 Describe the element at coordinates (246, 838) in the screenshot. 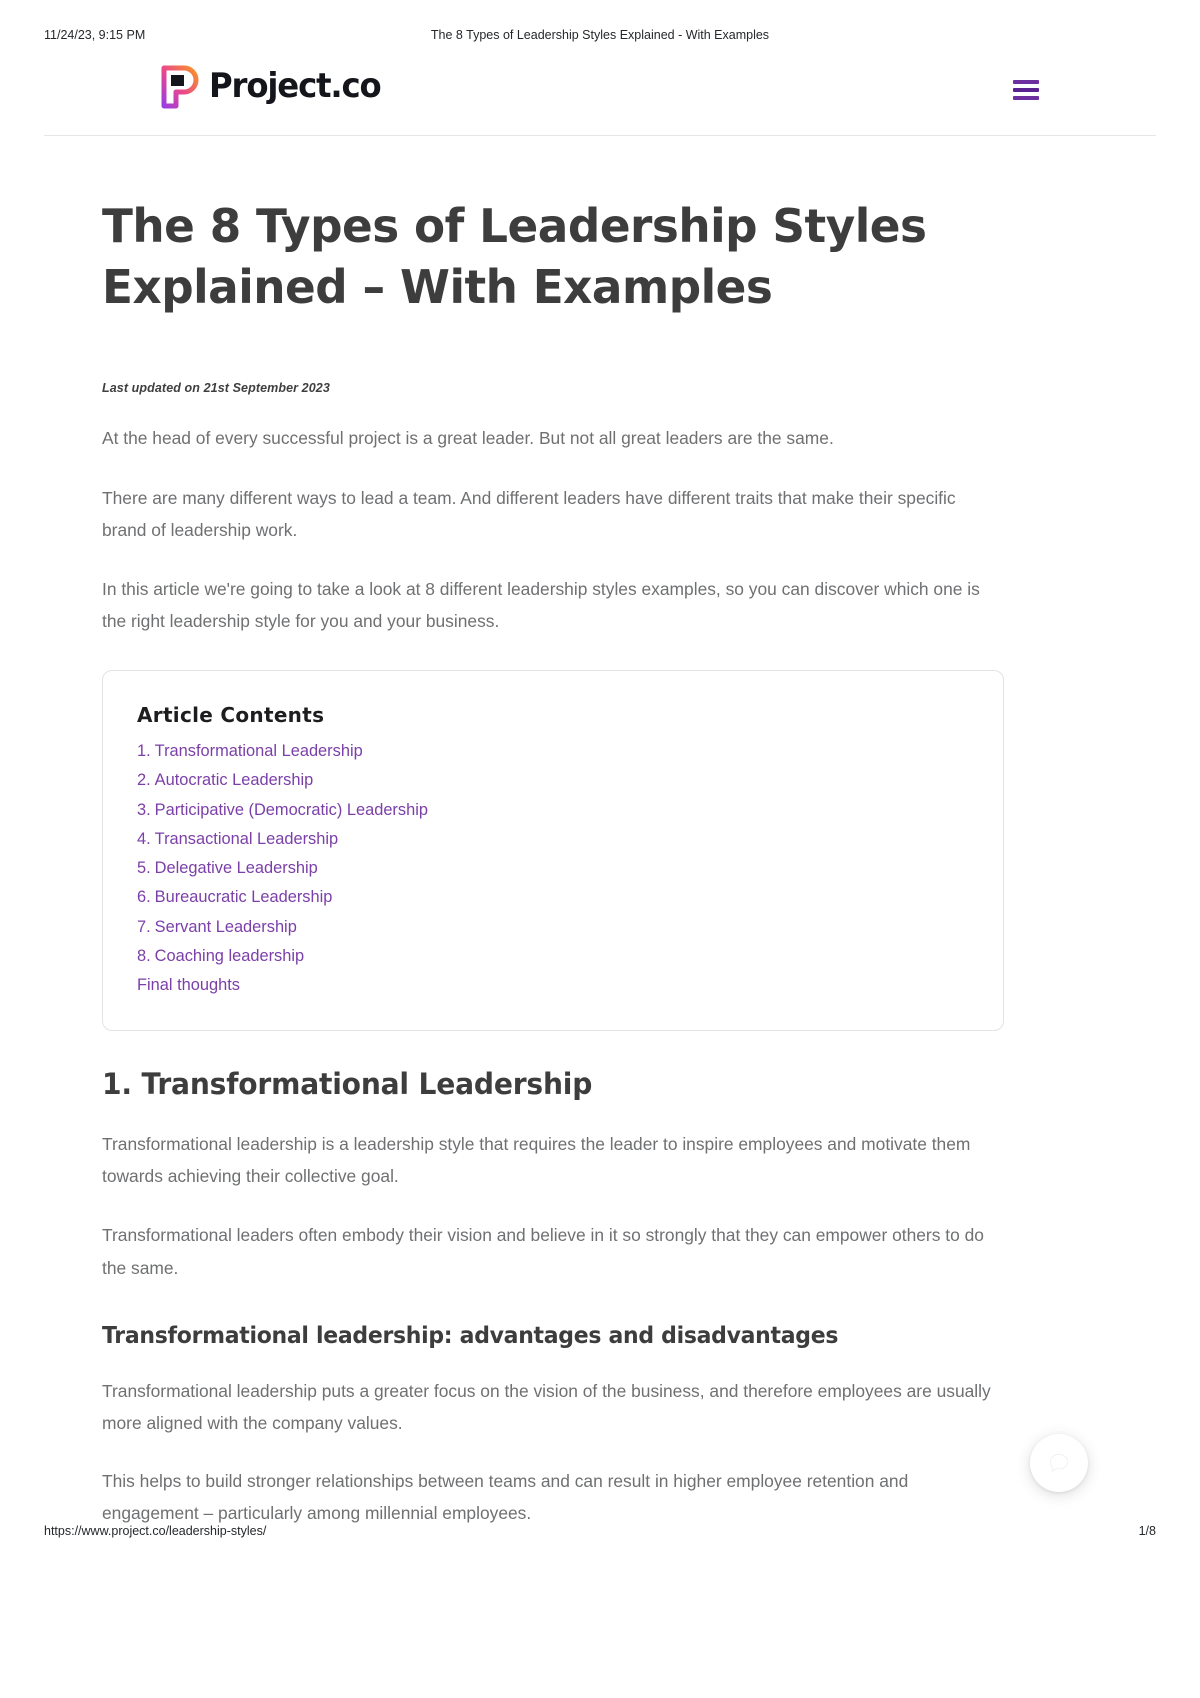

I see `toc-label: Transactional Leadership` at that location.